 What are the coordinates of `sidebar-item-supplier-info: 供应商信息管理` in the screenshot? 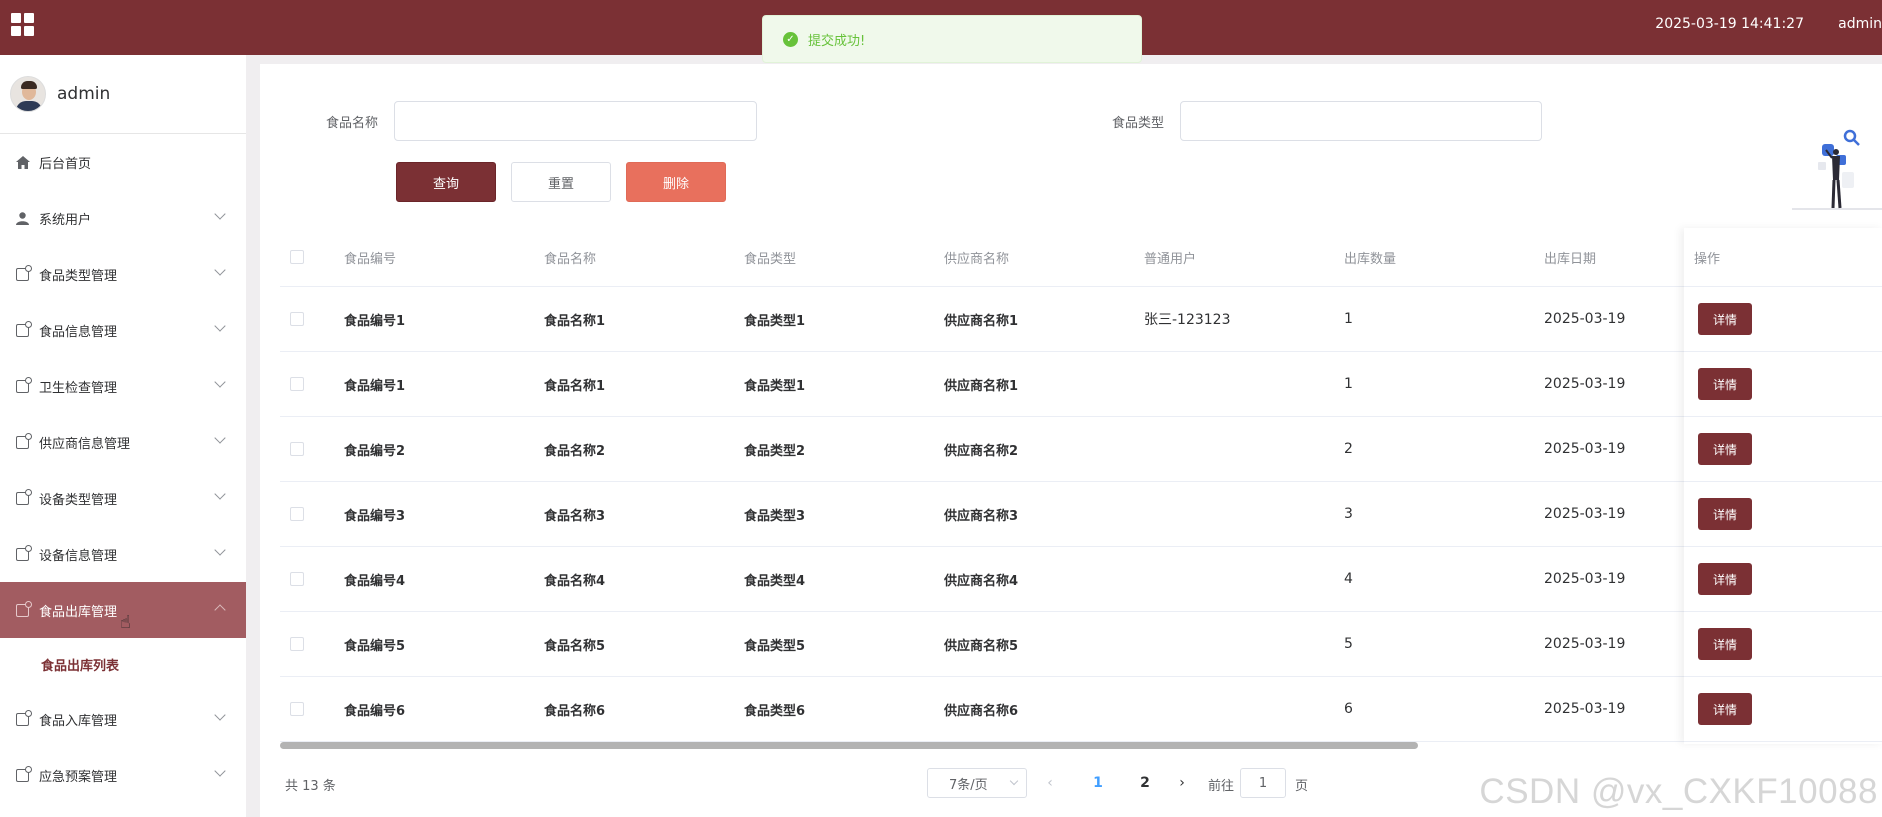 It's located at (123, 442).